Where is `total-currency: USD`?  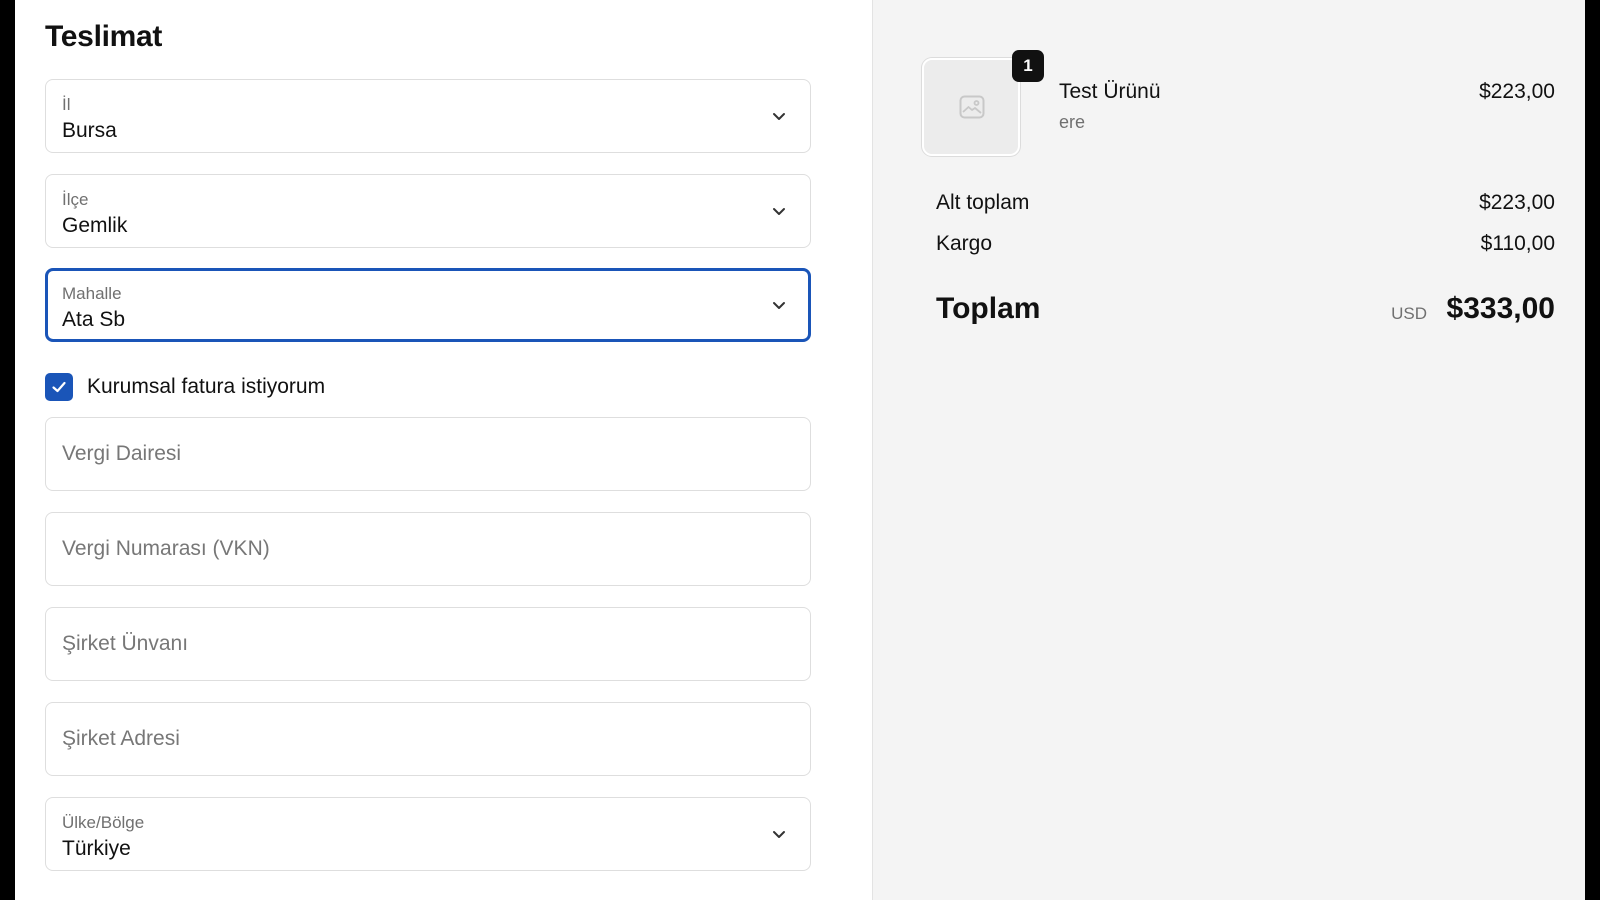 total-currency: USD is located at coordinates (1409, 313).